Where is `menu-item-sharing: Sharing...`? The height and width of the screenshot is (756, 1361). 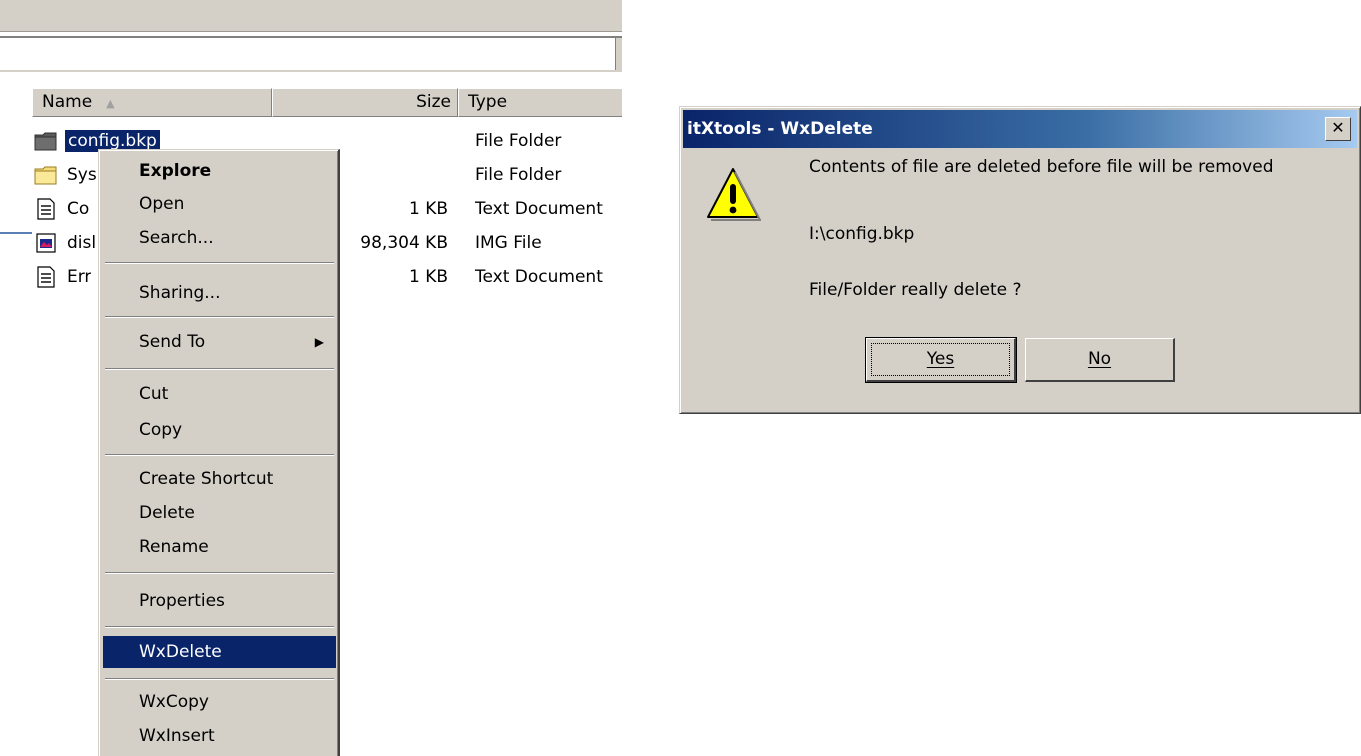 menu-item-sharing: Sharing... is located at coordinates (219, 293).